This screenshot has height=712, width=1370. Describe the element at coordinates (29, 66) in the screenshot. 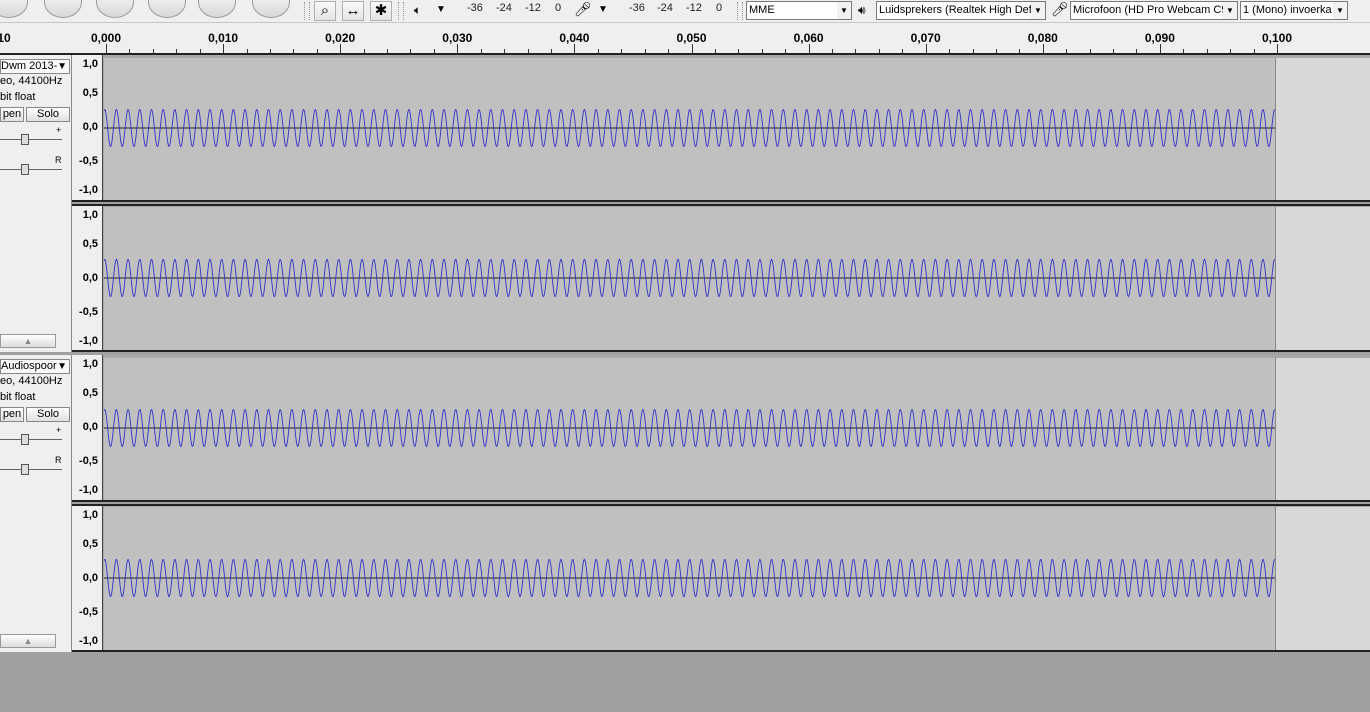

I see `track-name: Dwm 2013-` at that location.